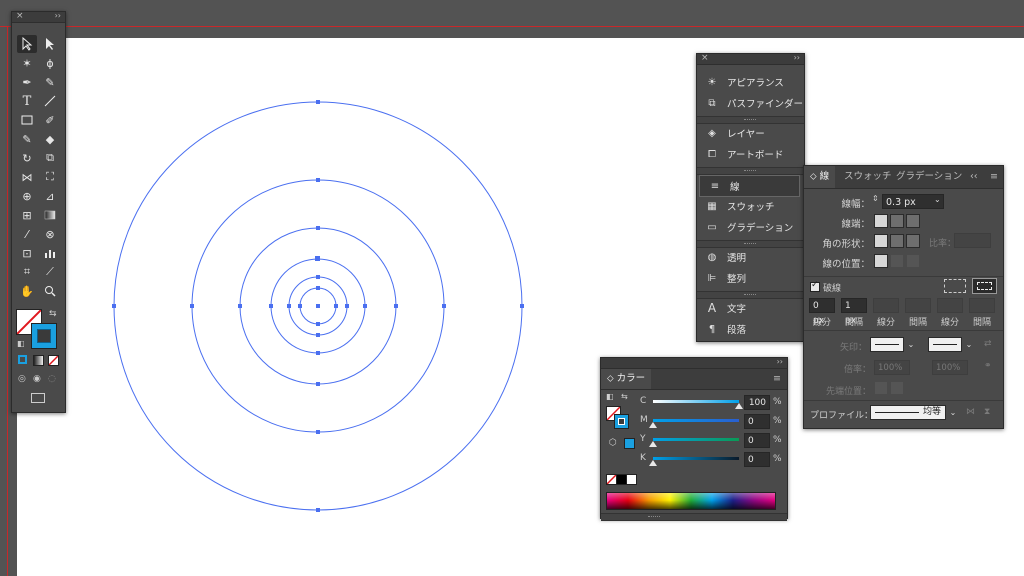 The height and width of the screenshot is (576, 1024). What do you see at coordinates (897, 221) in the screenshot?
I see `round-cap-button` at bounding box center [897, 221].